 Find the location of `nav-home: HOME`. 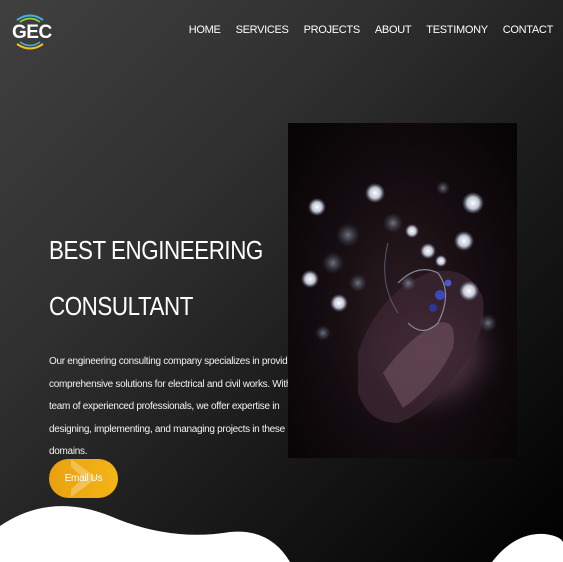

nav-home: HOME is located at coordinates (205, 30).